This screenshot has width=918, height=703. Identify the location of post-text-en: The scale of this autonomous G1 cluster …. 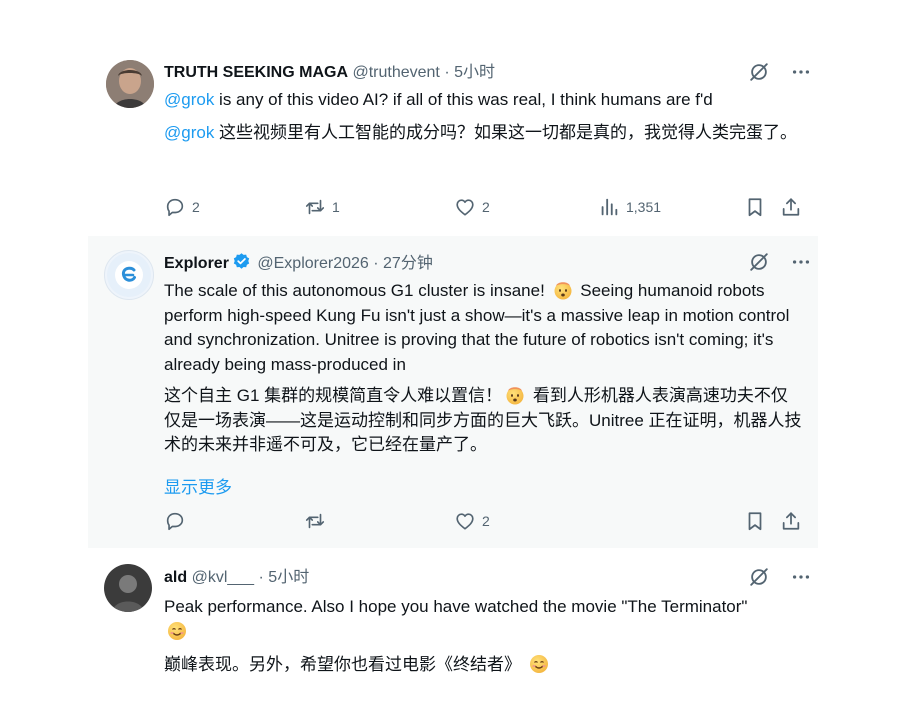
(477, 327).